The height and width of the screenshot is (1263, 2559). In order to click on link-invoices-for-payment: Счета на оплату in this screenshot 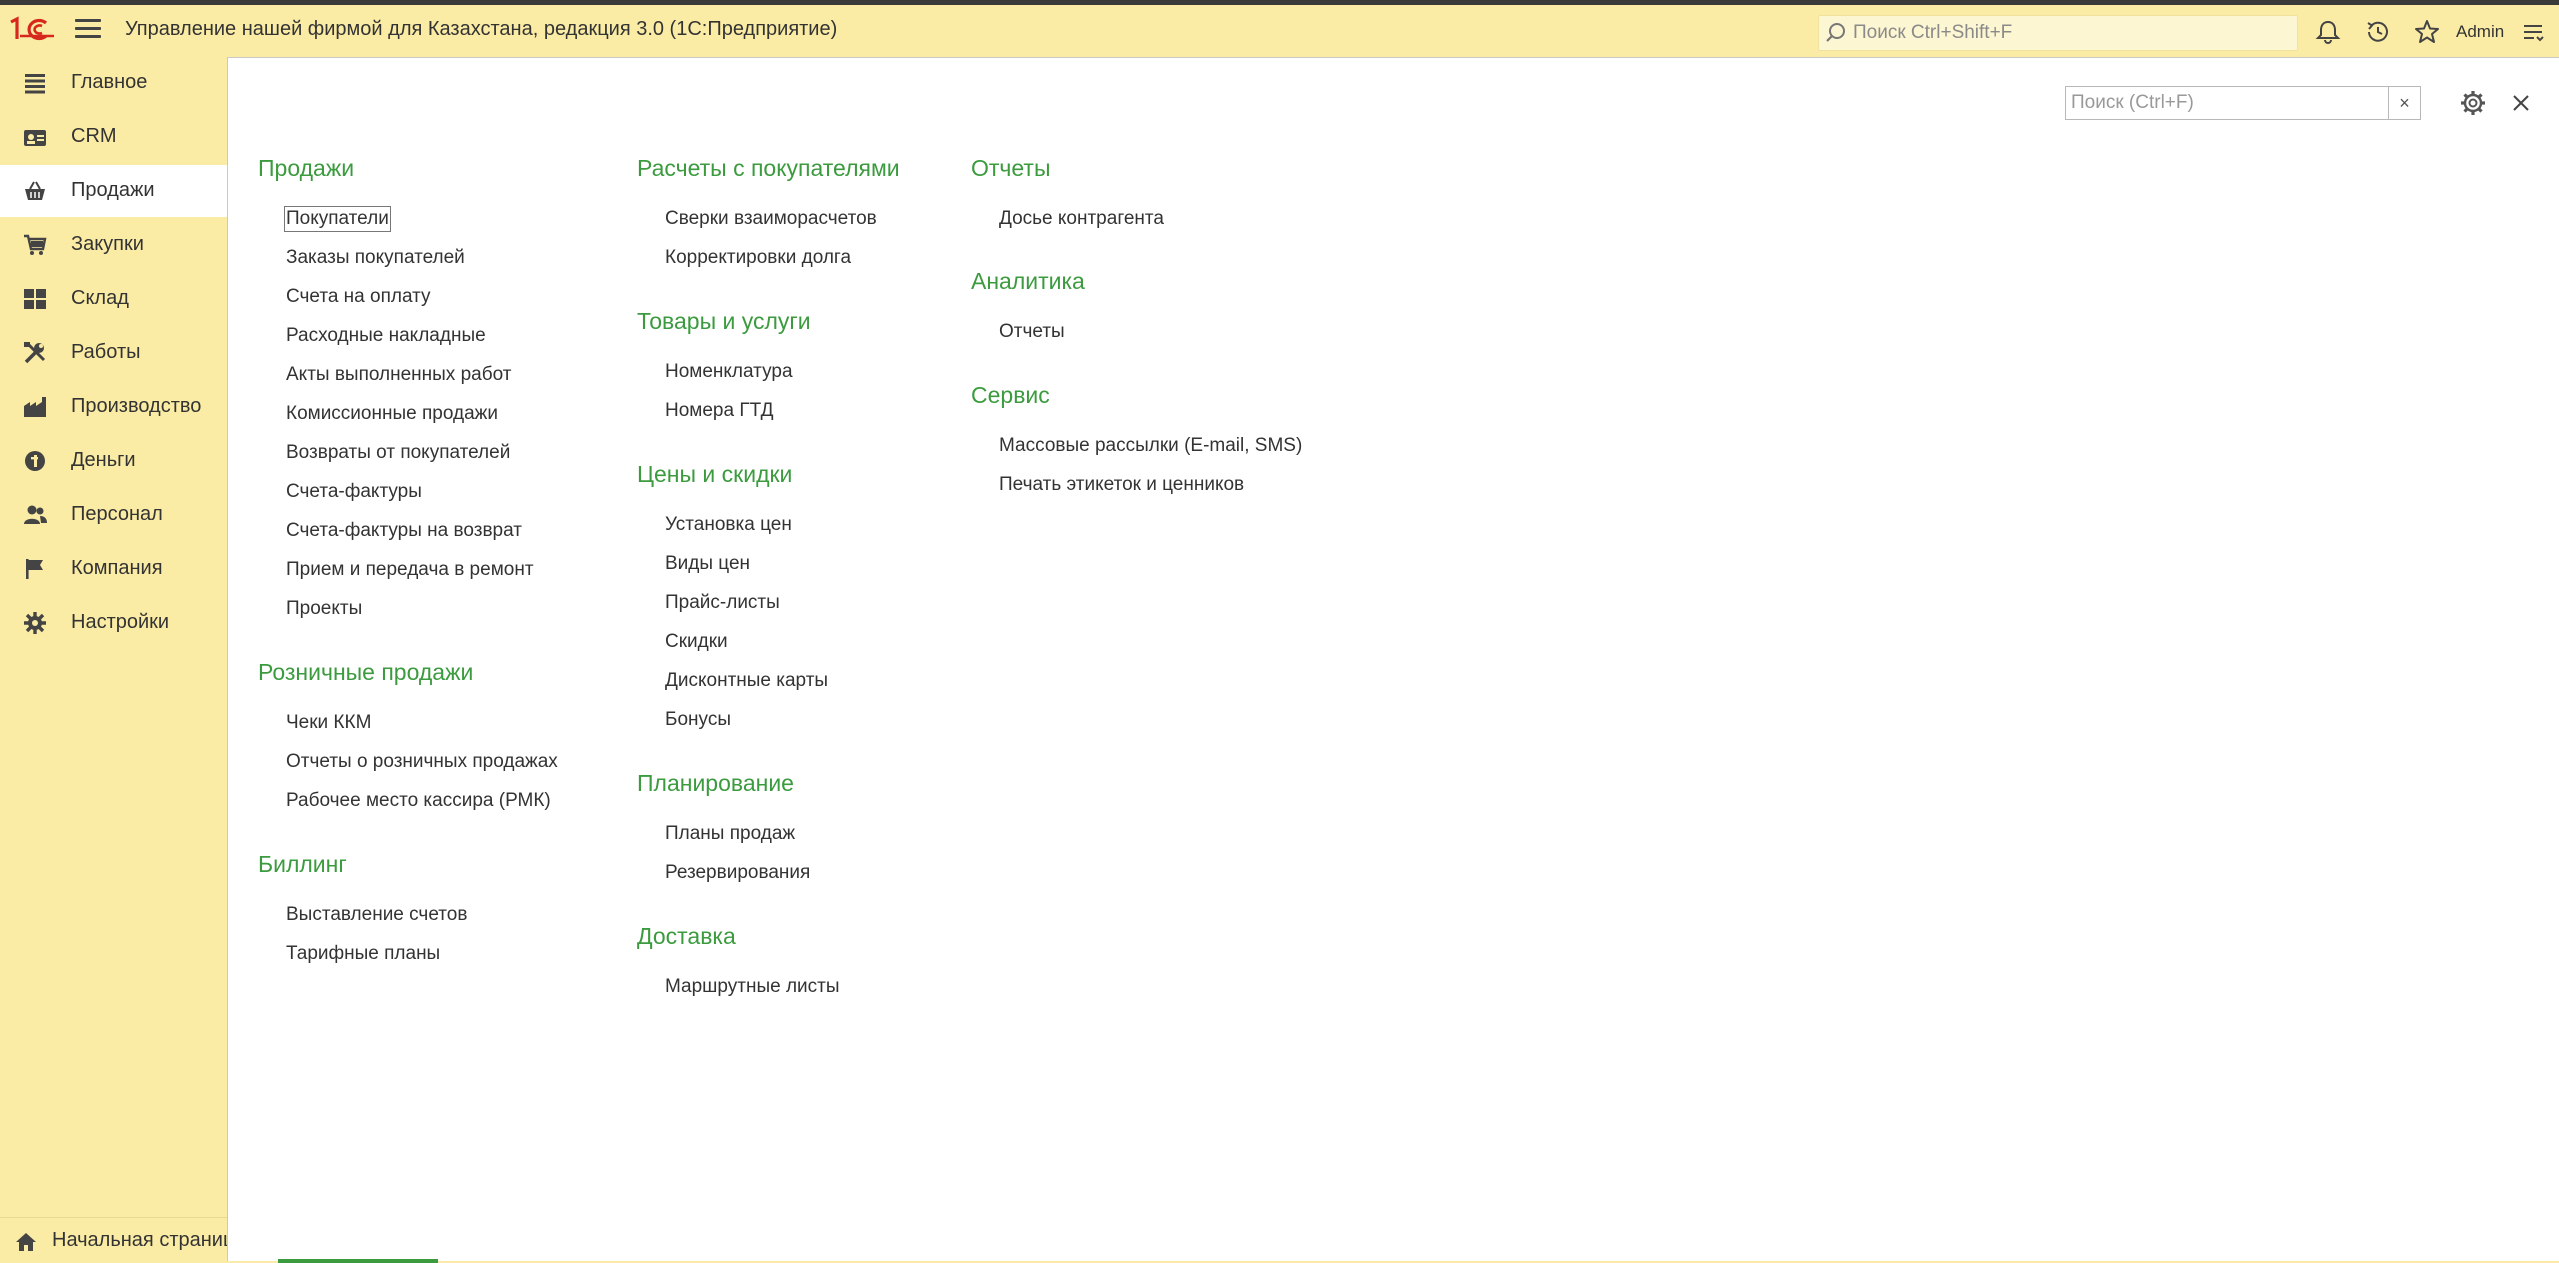, I will do `click(358, 297)`.